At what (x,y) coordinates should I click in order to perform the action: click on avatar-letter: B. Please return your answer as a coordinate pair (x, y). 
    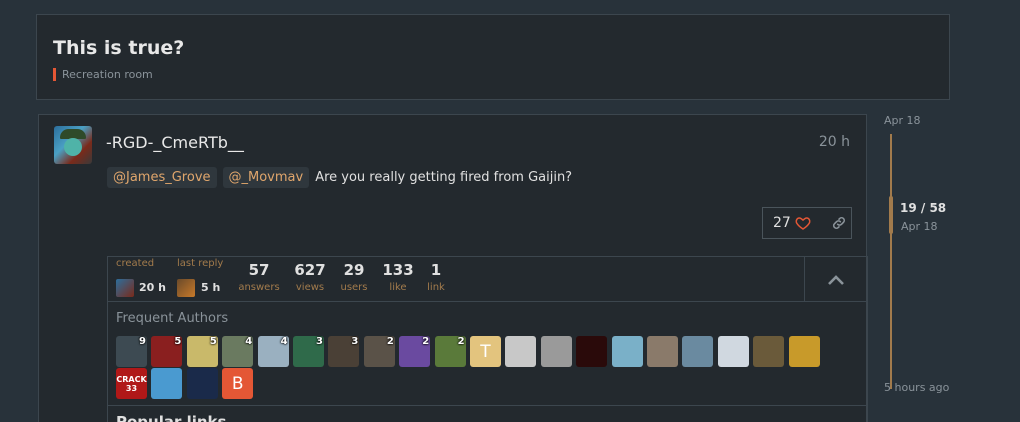
    Looking at the image, I should click on (237, 383).